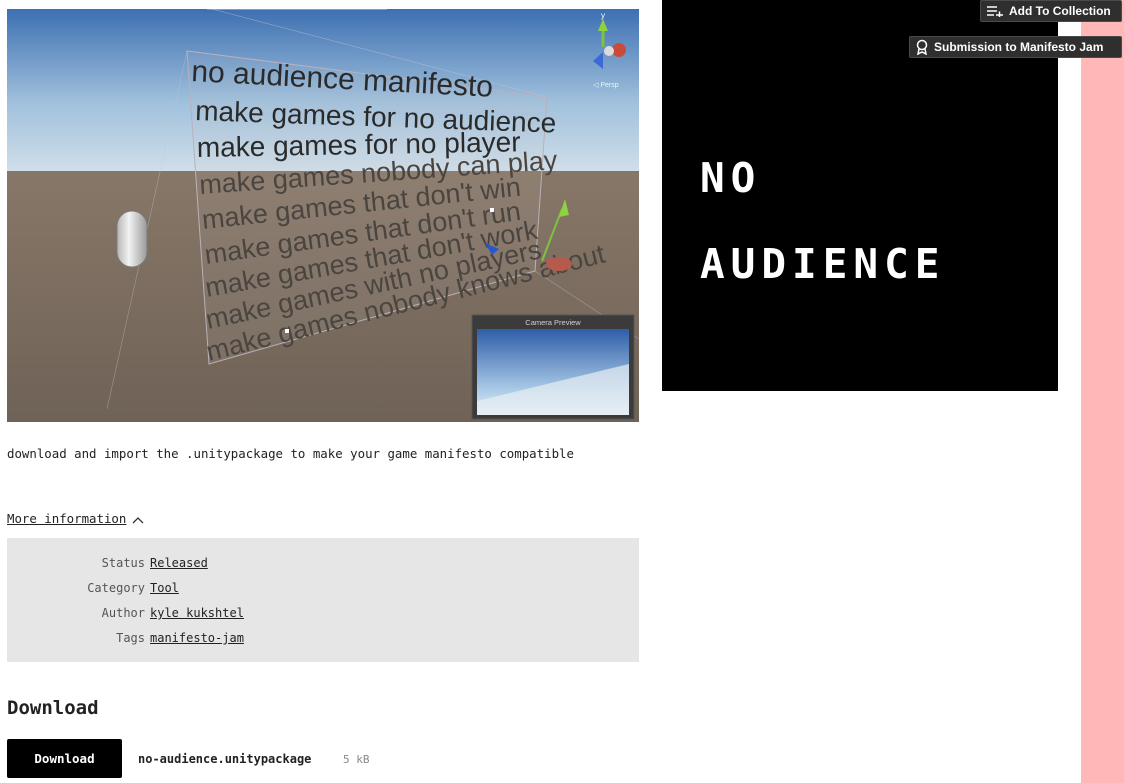 The width and height of the screenshot is (1124, 783). Describe the element at coordinates (1060, 11) in the screenshot. I see `add-to-collection-label: Add To Collection` at that location.